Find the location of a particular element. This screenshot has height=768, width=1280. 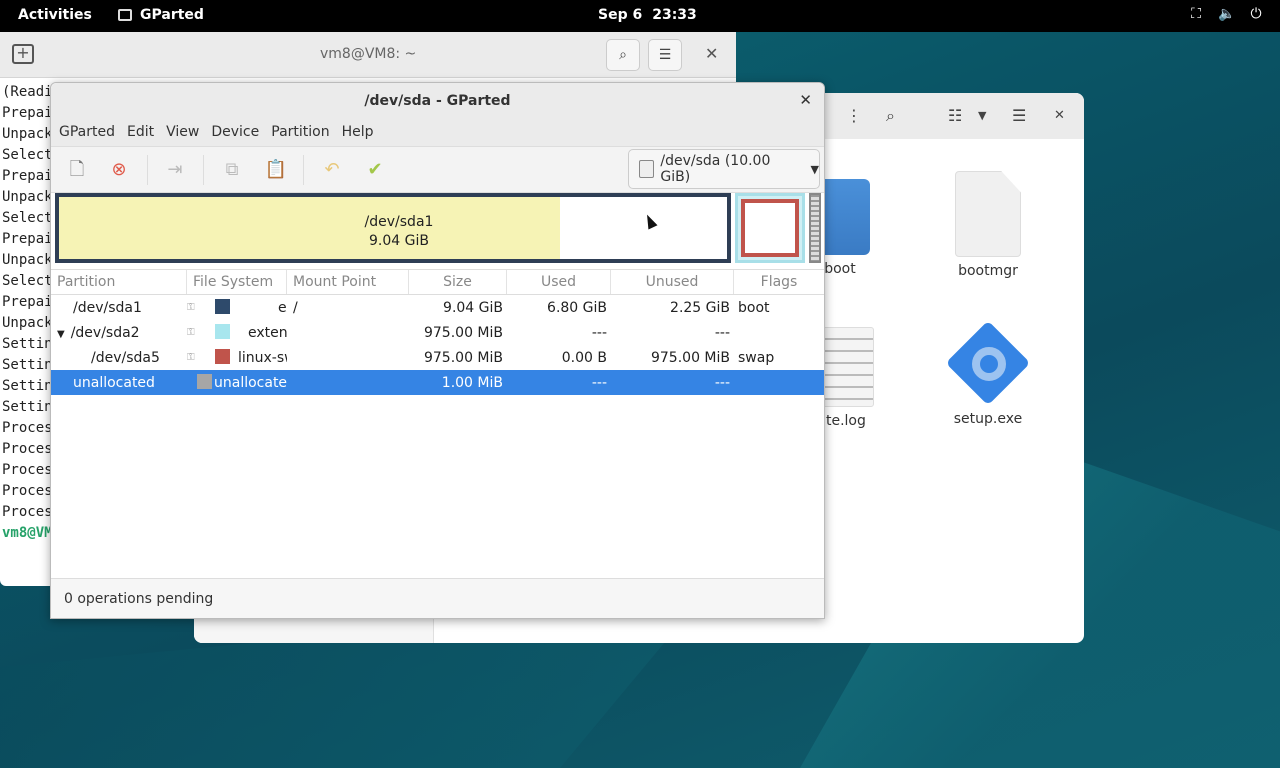

column-header-unused: Unused is located at coordinates (672, 282).